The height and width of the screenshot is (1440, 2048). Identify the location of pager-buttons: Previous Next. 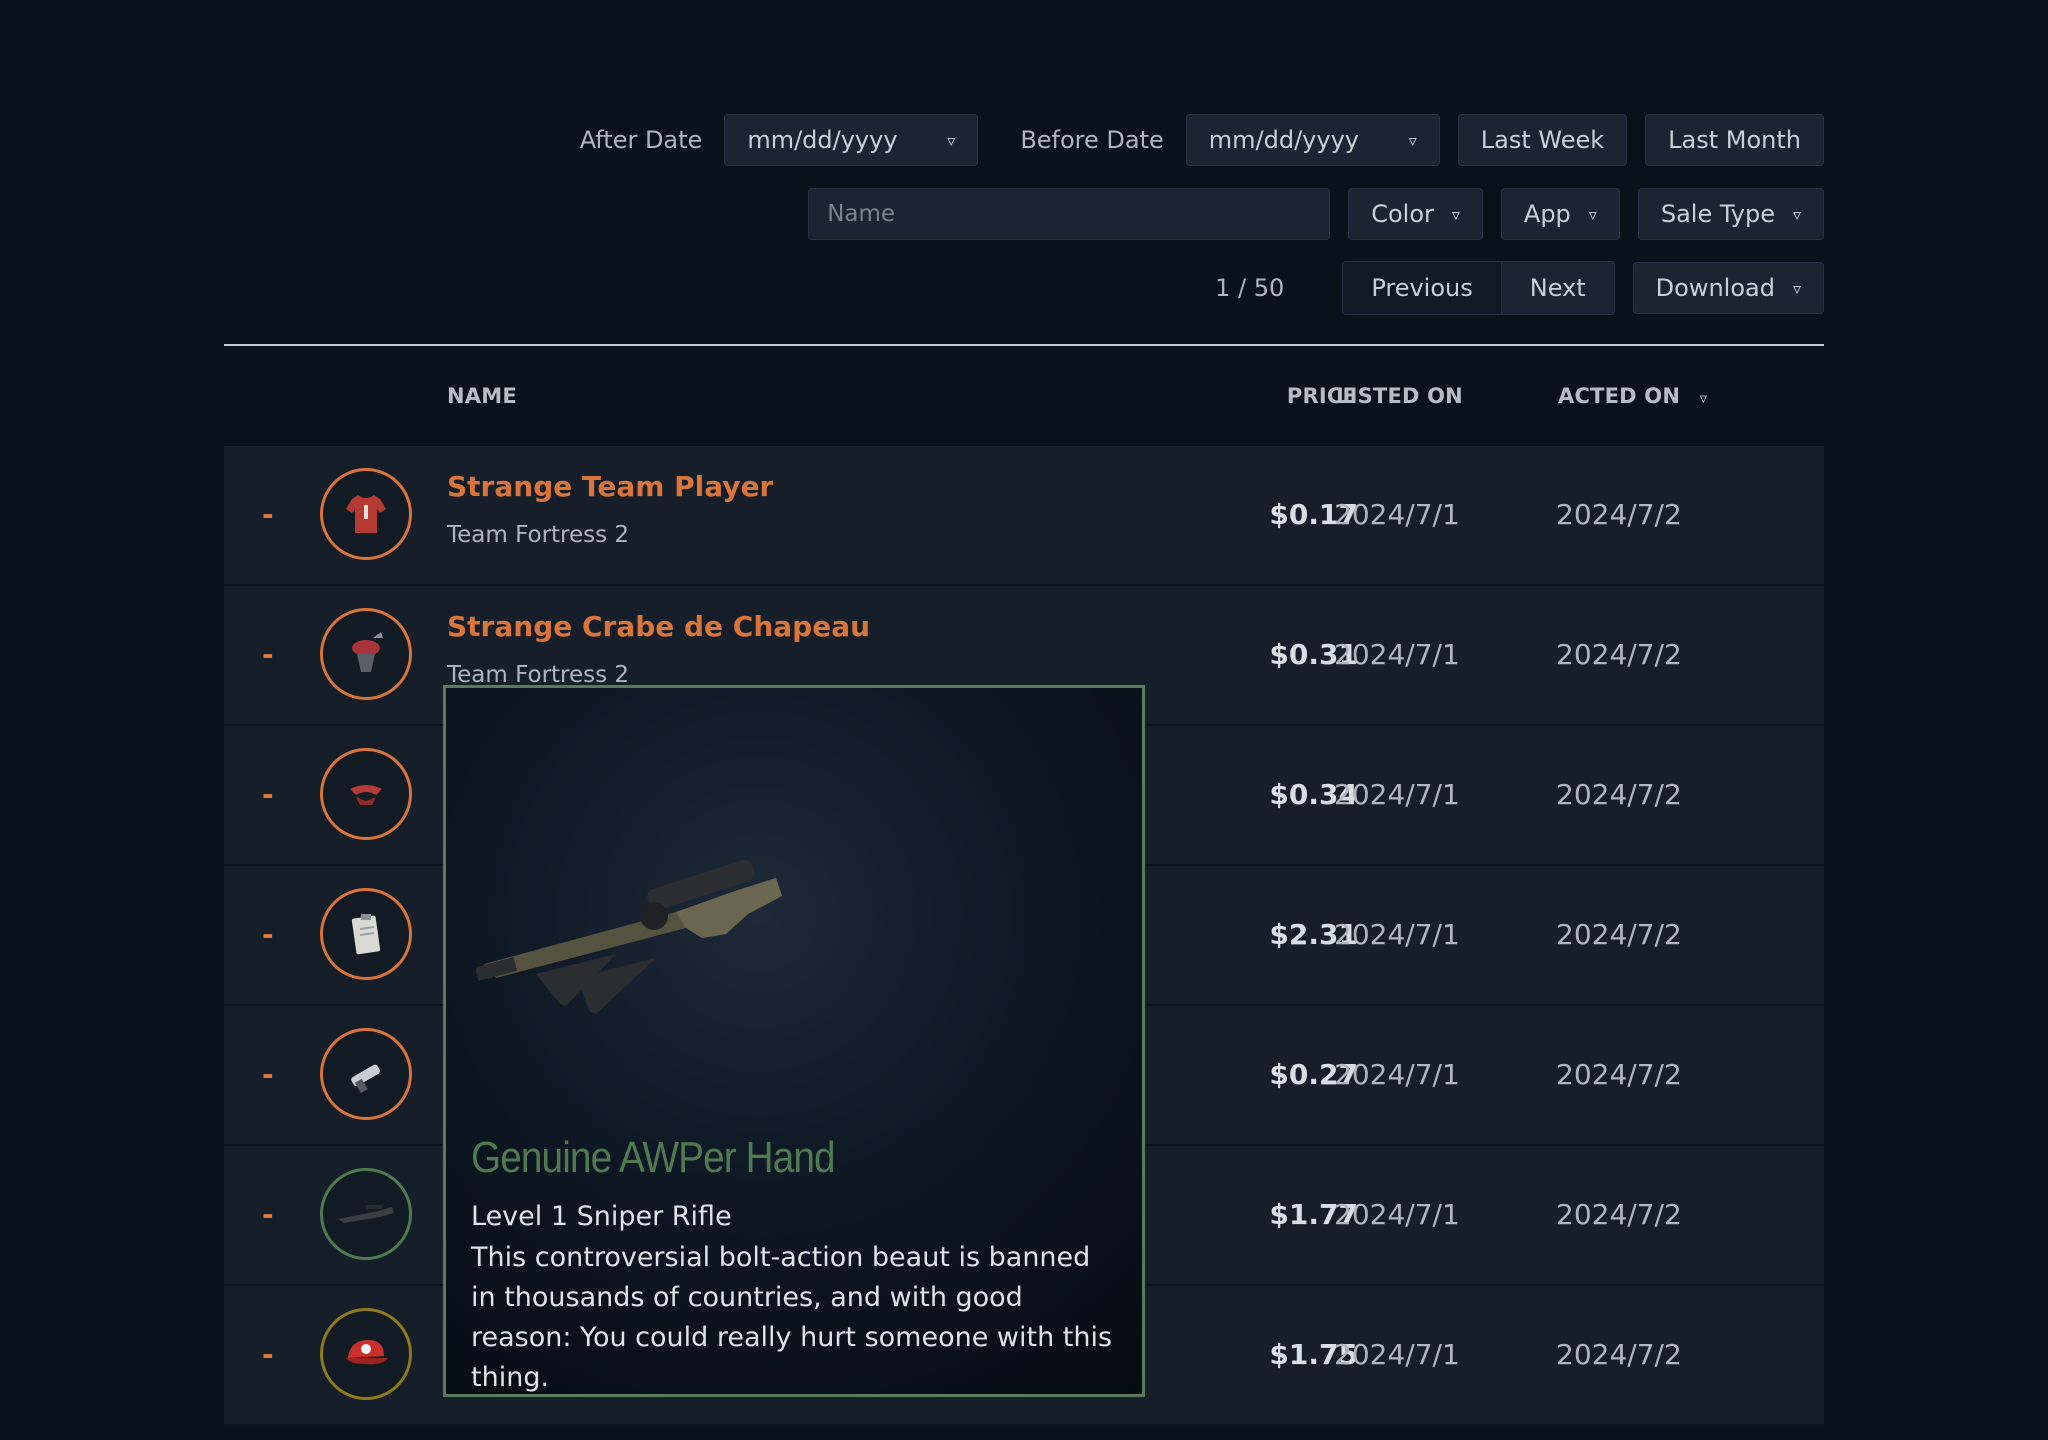
(1478, 288).